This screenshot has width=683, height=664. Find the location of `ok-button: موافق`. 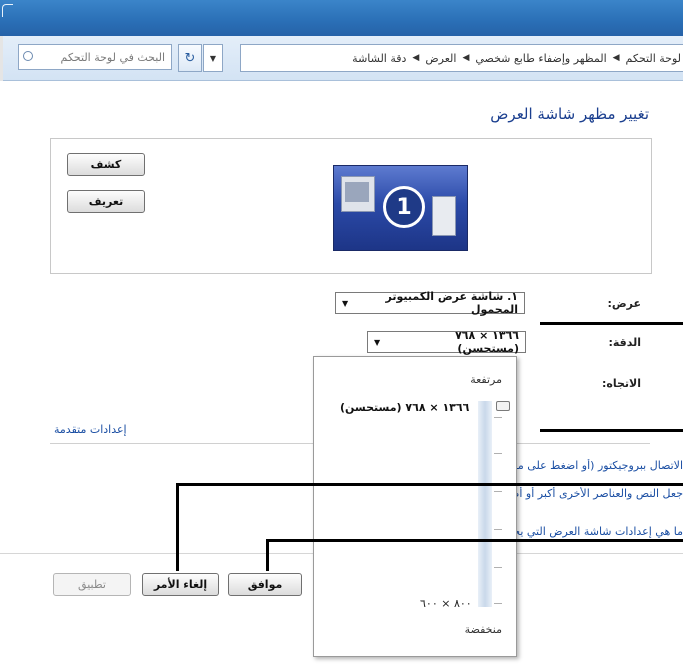

ok-button: موافق is located at coordinates (265, 584).